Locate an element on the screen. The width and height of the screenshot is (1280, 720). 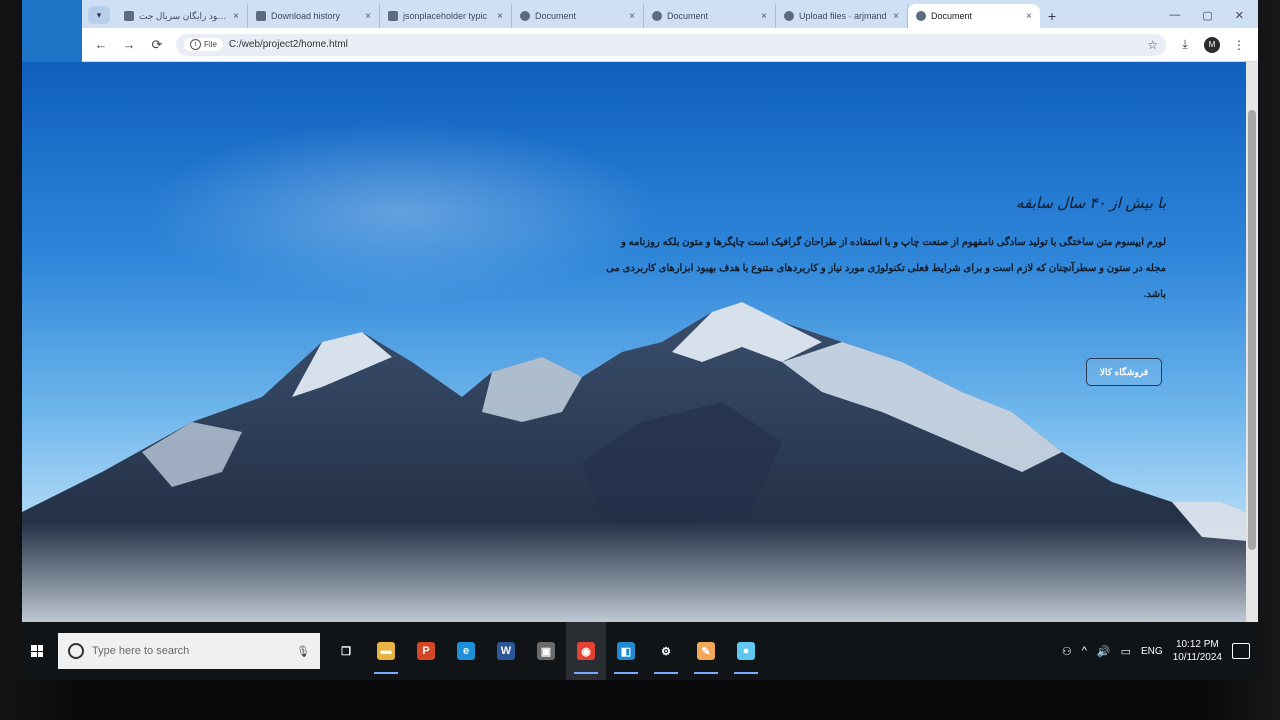
profile-avatar: M is located at coordinates (1212, 44).